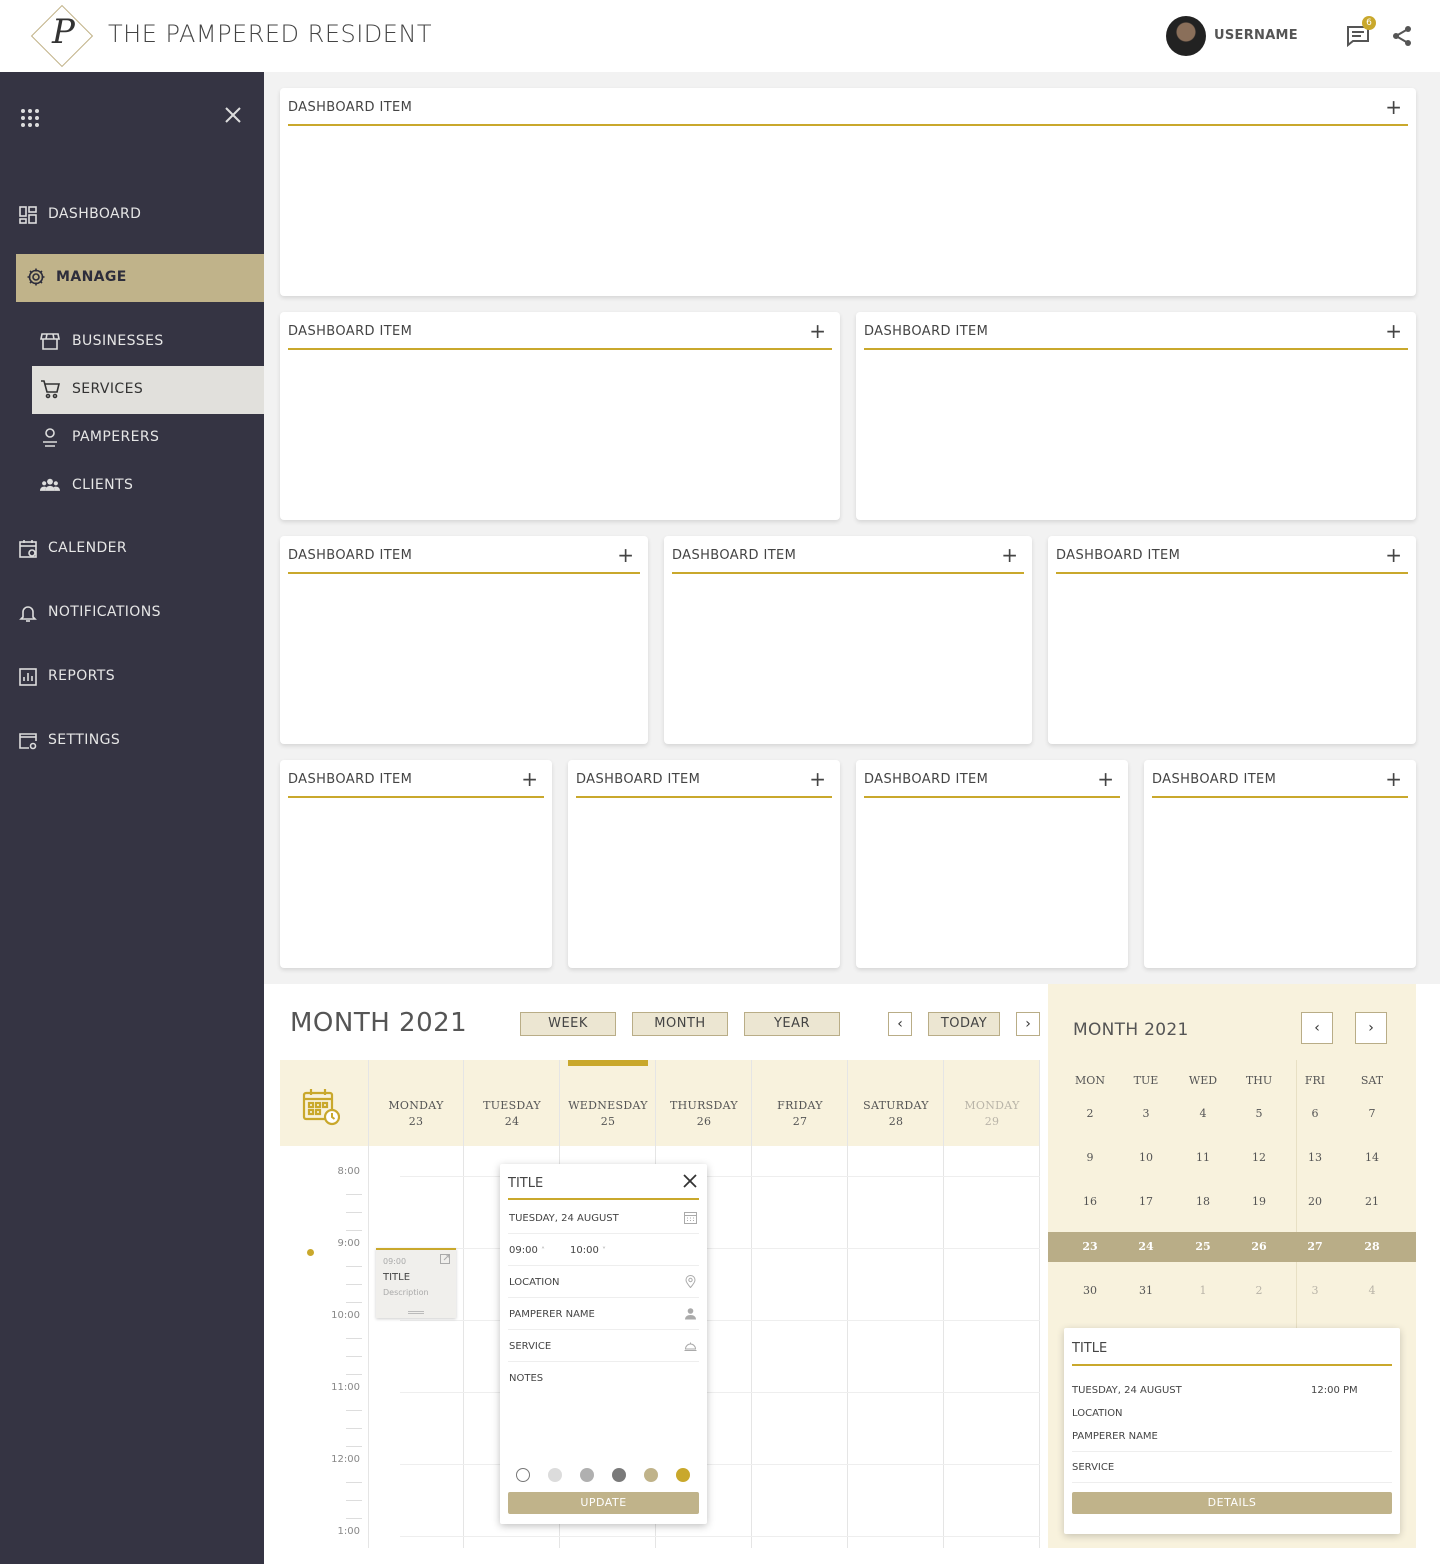 The image size is (1440, 1564). I want to click on sidebar-item-label: CLIENTS, so click(103, 485).